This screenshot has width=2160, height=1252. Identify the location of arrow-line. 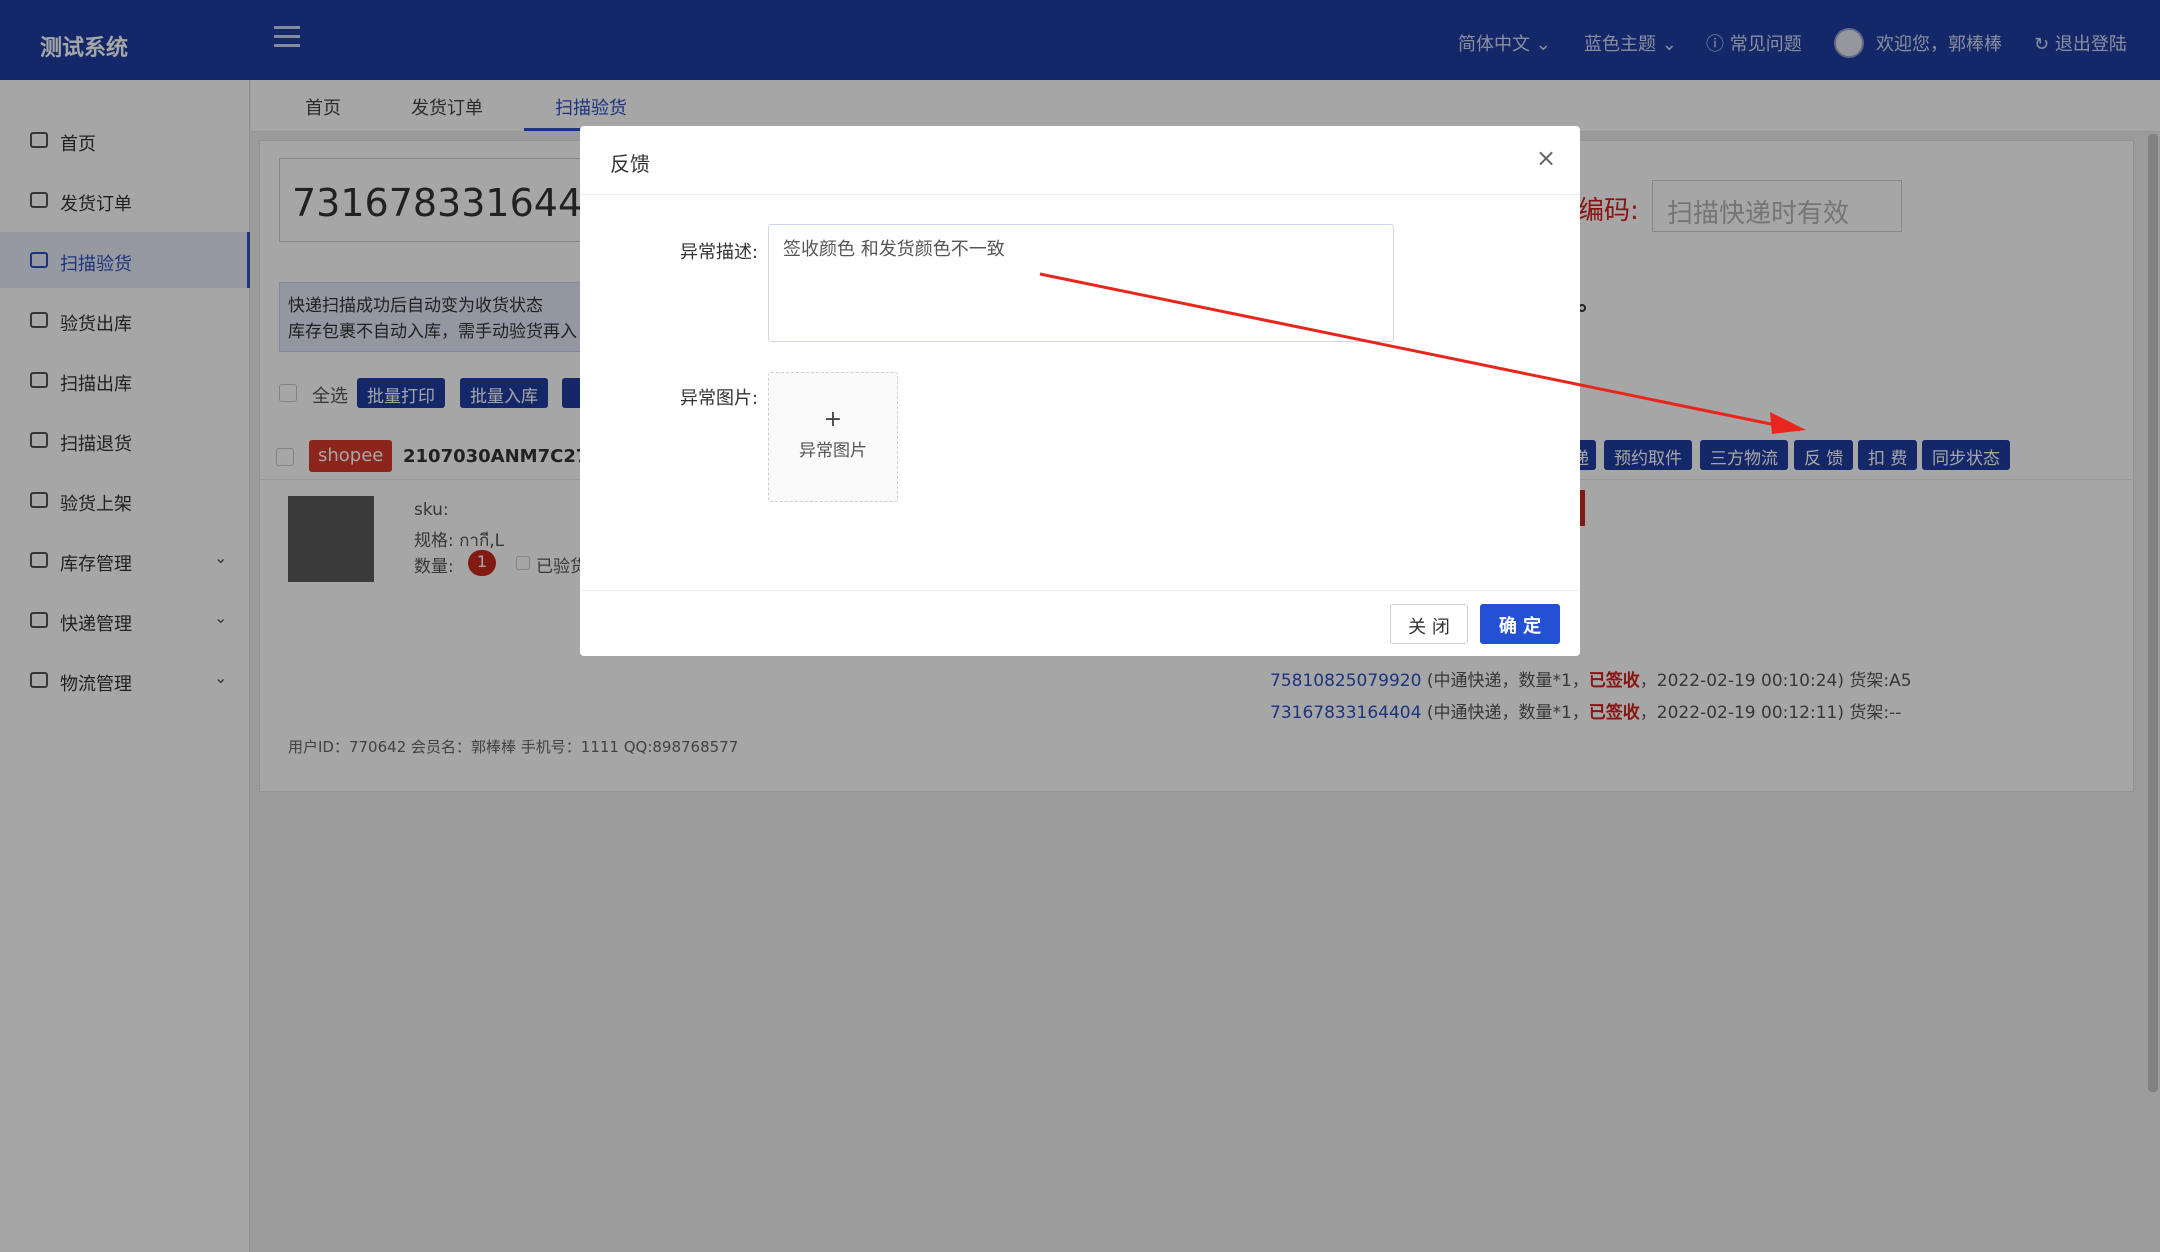
(1420, 352).